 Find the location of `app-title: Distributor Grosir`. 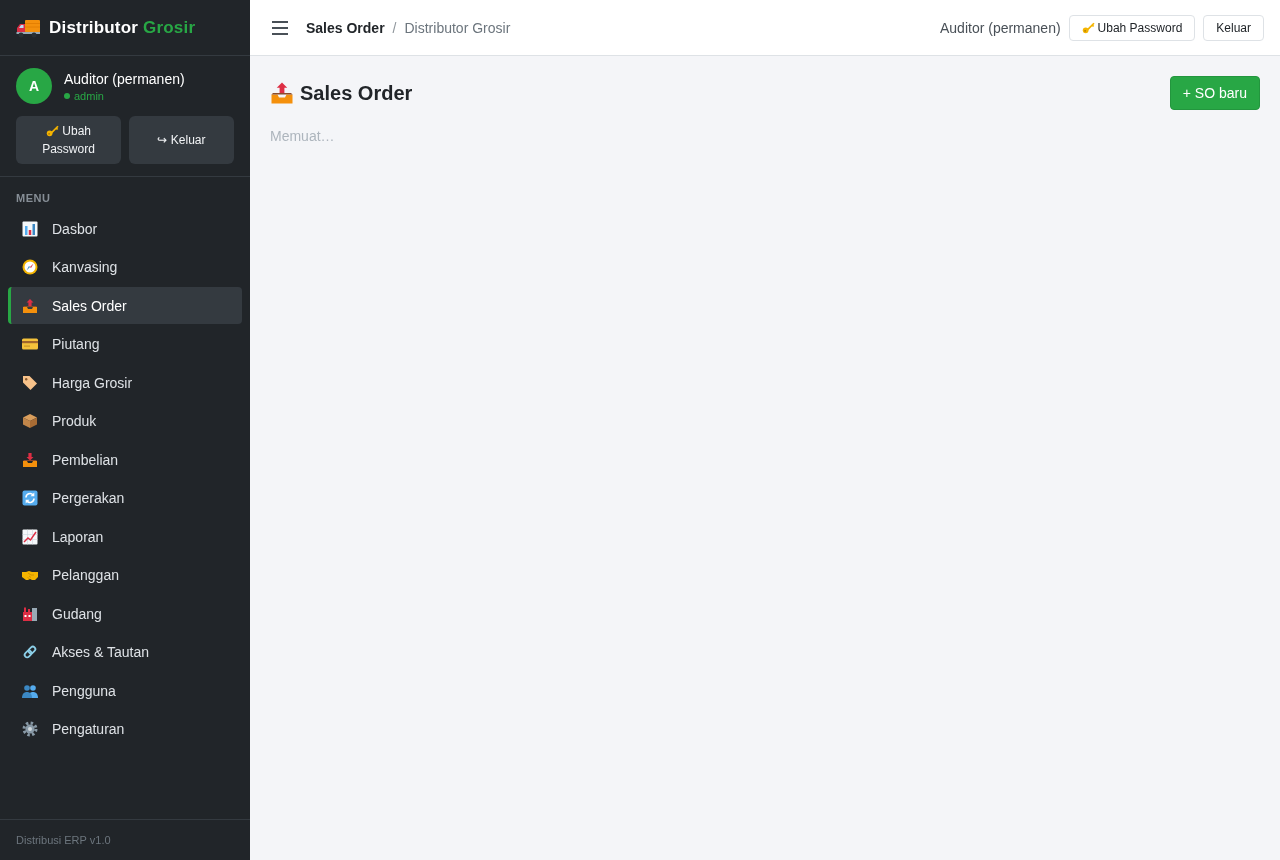

app-title: Distributor Grosir is located at coordinates (122, 27).